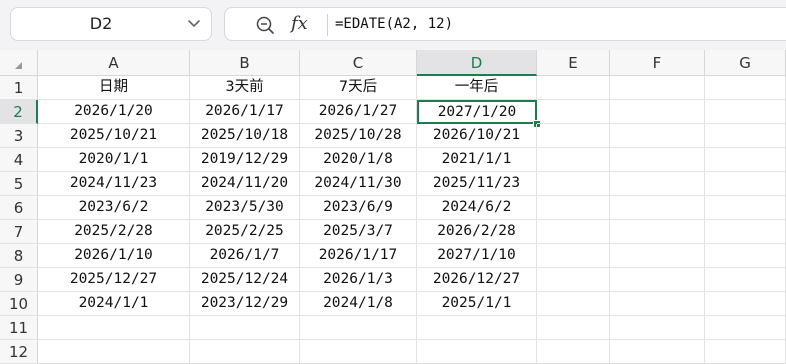 The image size is (786, 364). I want to click on cell-g12, so click(745, 352).